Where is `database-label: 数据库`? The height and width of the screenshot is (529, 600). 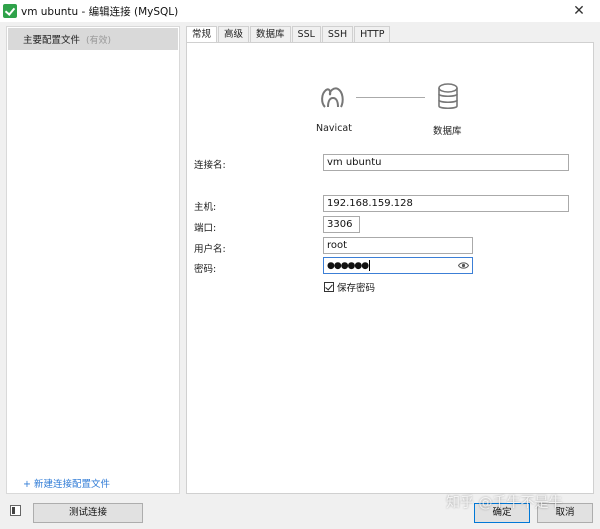
database-label: 数据库 is located at coordinates (447, 131).